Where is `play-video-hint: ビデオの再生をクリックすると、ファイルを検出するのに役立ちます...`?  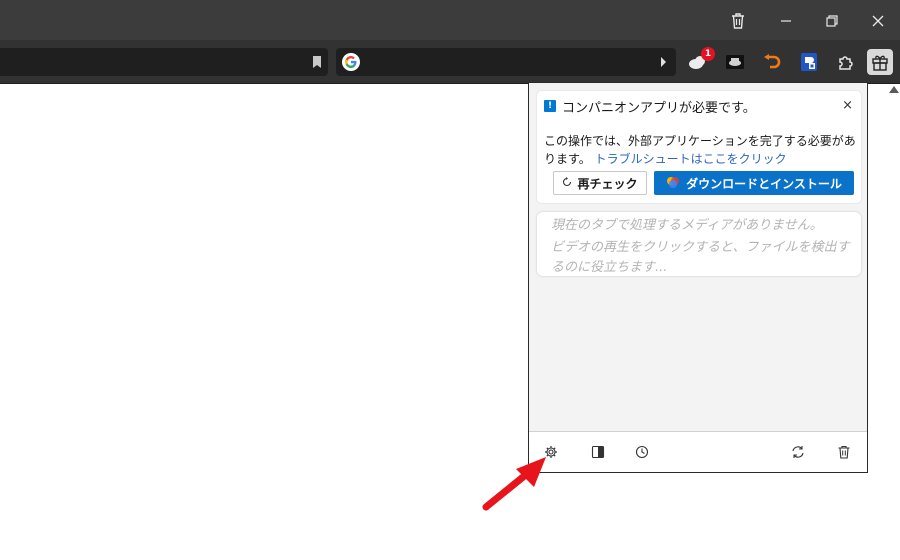
play-video-hint: ビデオの再生をクリックすると、ファイルを検出するのに役立ちます... is located at coordinates (700, 257).